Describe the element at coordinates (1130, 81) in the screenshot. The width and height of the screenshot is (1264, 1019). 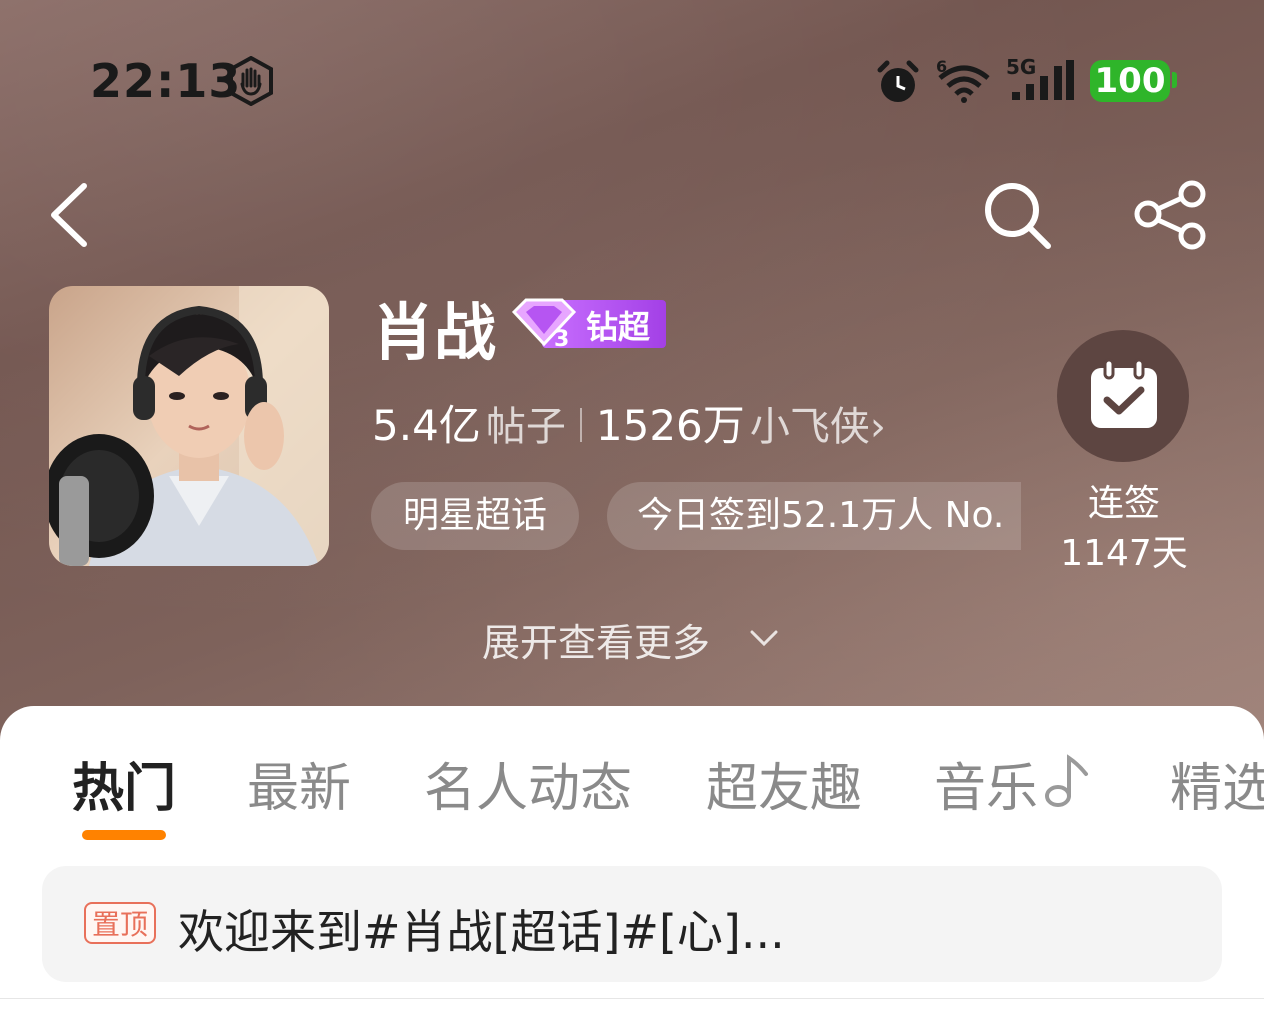
I see `battery-indicator: 100` at that location.